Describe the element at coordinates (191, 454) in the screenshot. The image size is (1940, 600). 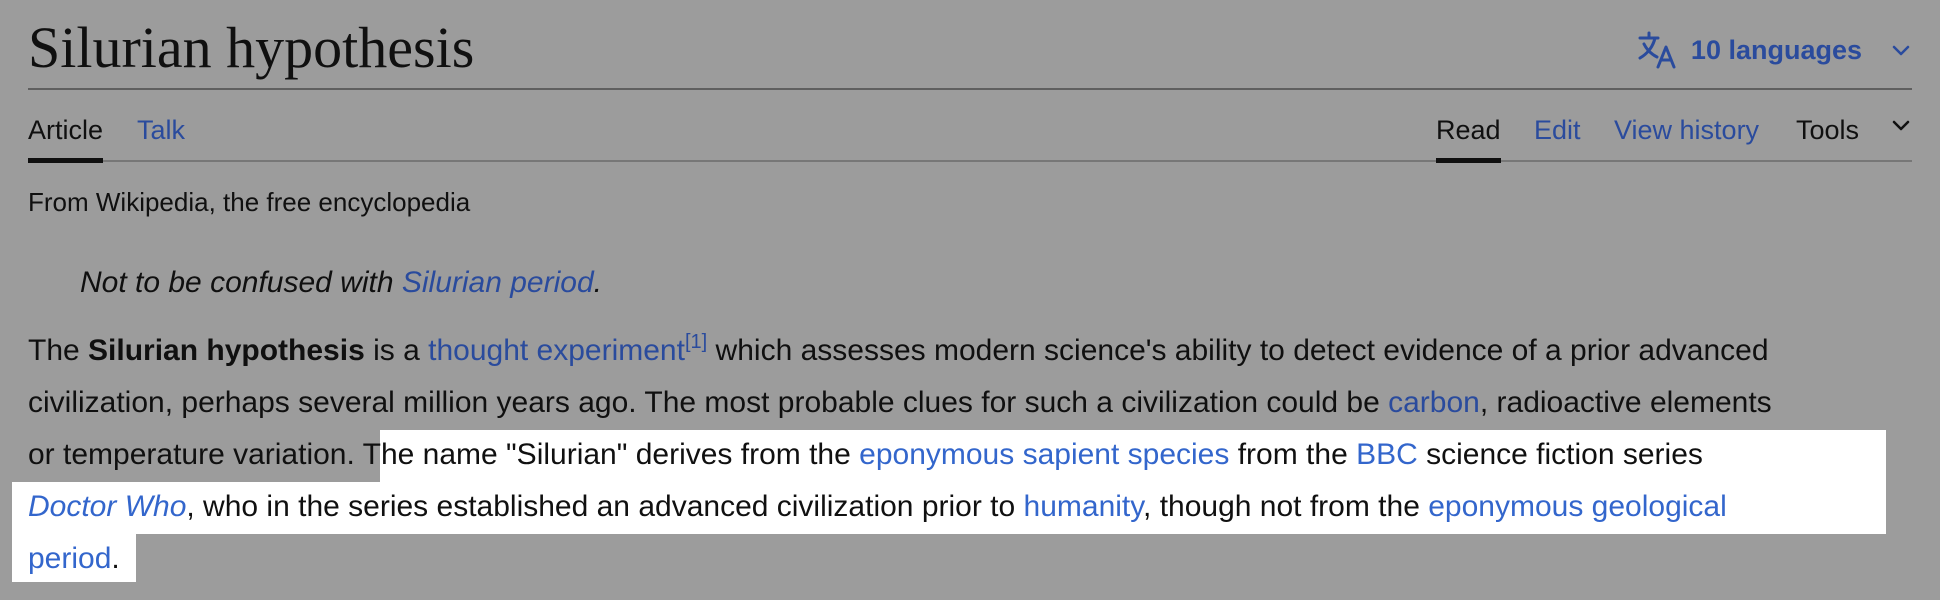
I see `text: or temperature variation.` at that location.